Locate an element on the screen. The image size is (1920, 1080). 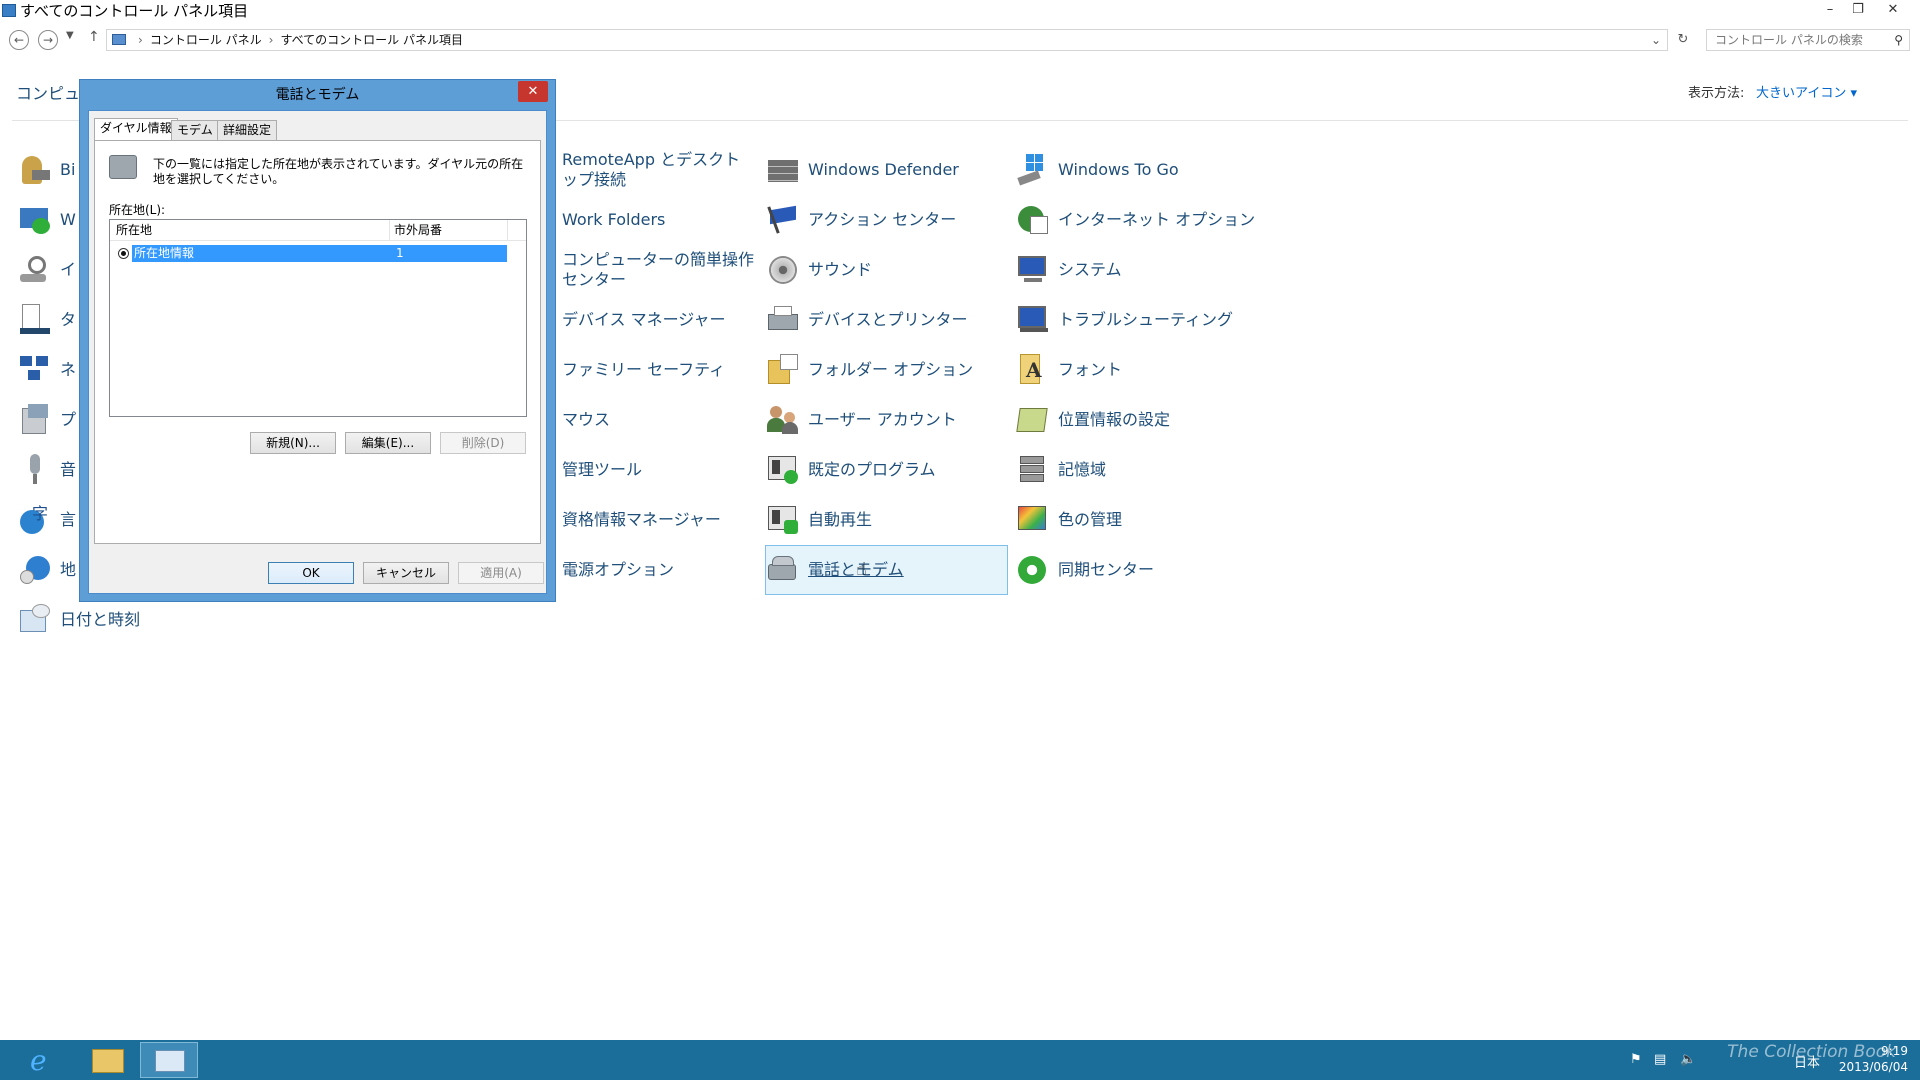
taskbar-file-explorer is located at coordinates (109, 1060).